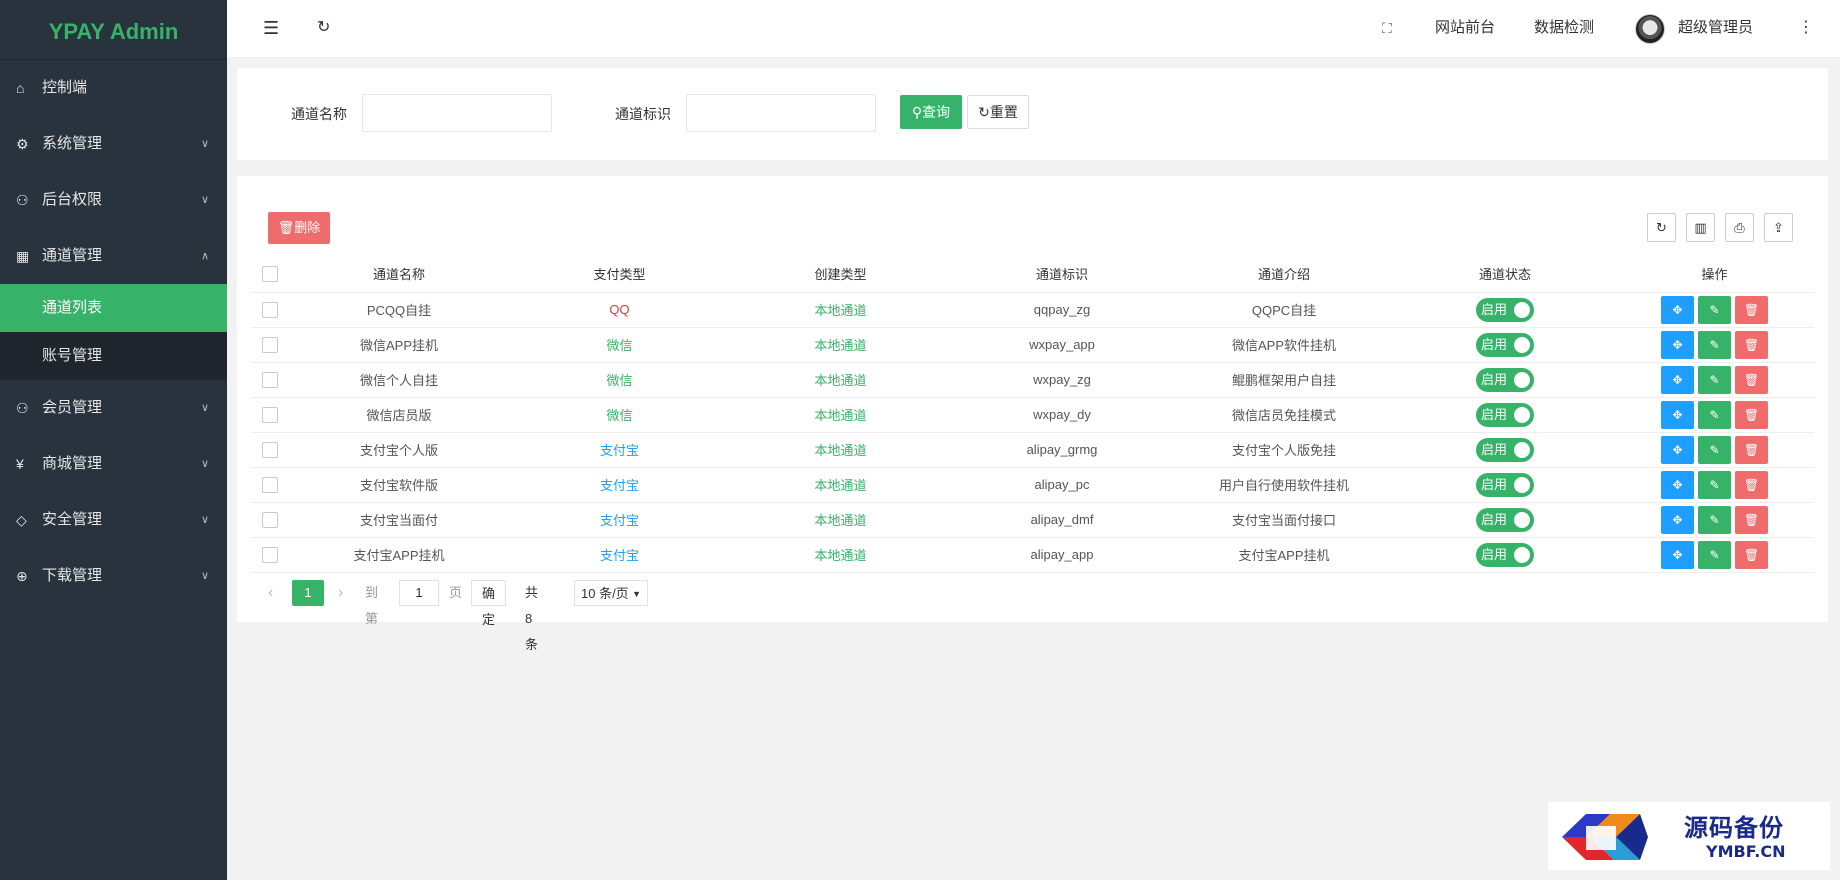 The image size is (1840, 880). Describe the element at coordinates (1806, 29) in the screenshot. I see `more-vertical-icon: ⋮` at that location.